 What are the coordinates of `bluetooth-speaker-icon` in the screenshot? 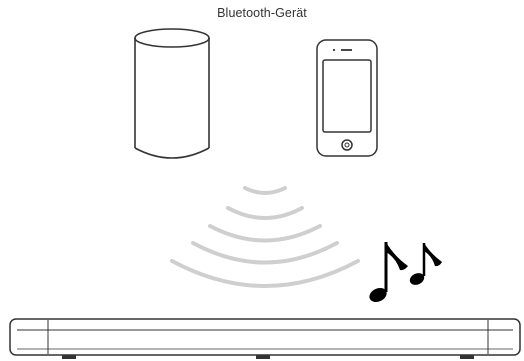 It's located at (172, 93).